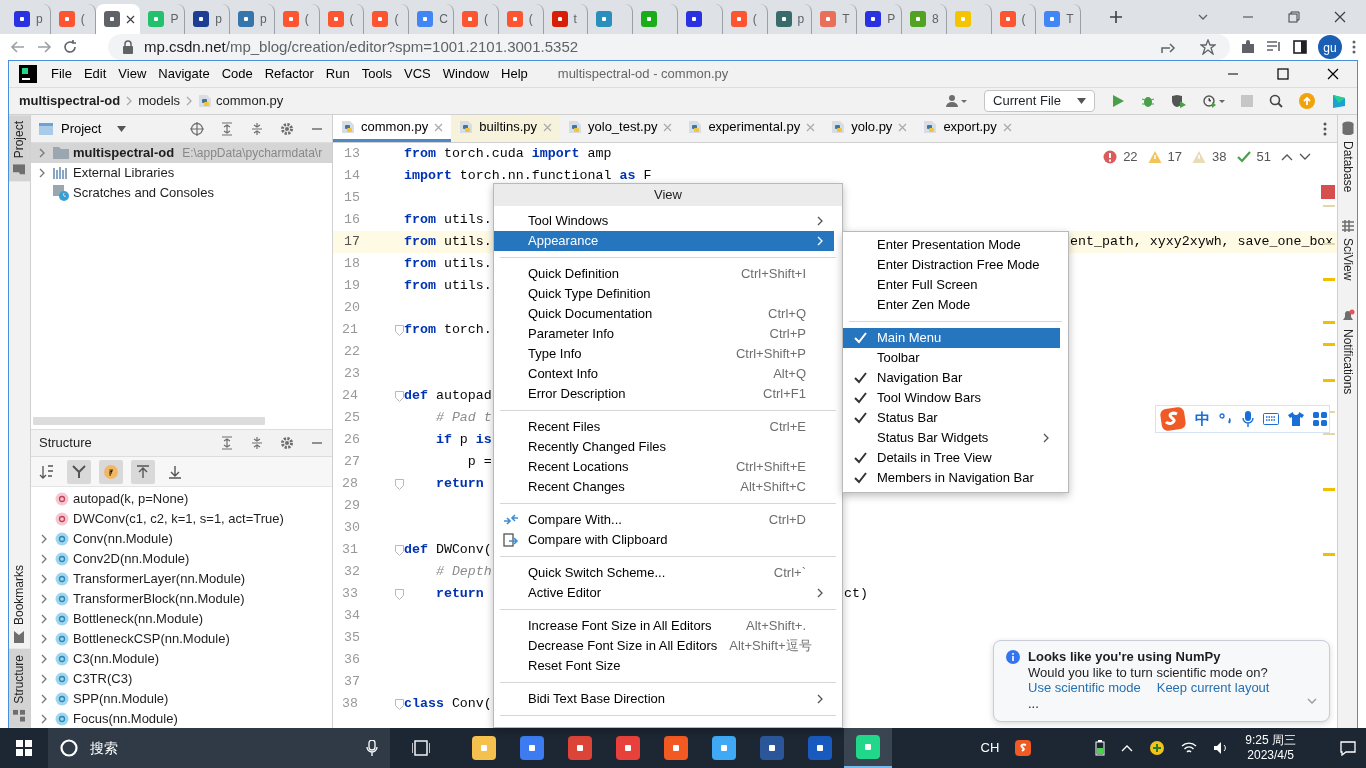 Image resolution: width=1366 pixels, height=768 pixels. Describe the element at coordinates (664, 447) in the screenshot. I see `menu-item: Recently Changed Files` at that location.